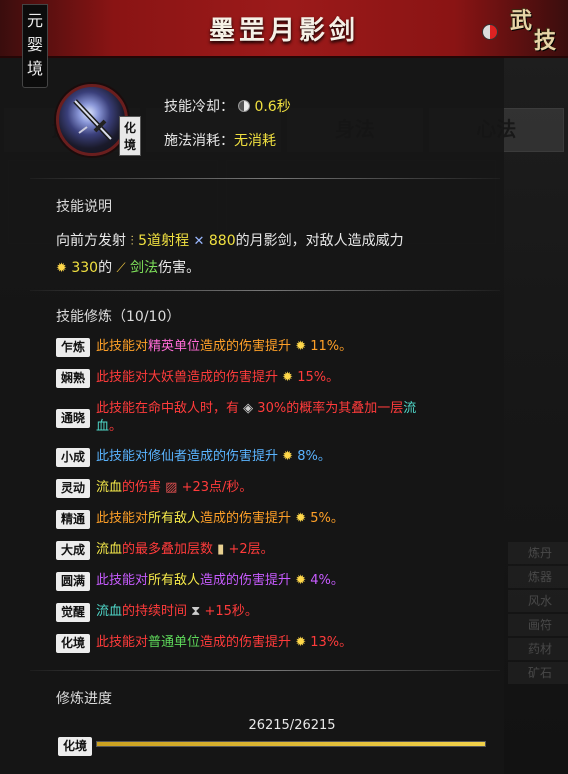 The width and height of the screenshot is (568, 774). Describe the element at coordinates (34, 20) in the screenshot. I see `realm-char: 元` at that location.